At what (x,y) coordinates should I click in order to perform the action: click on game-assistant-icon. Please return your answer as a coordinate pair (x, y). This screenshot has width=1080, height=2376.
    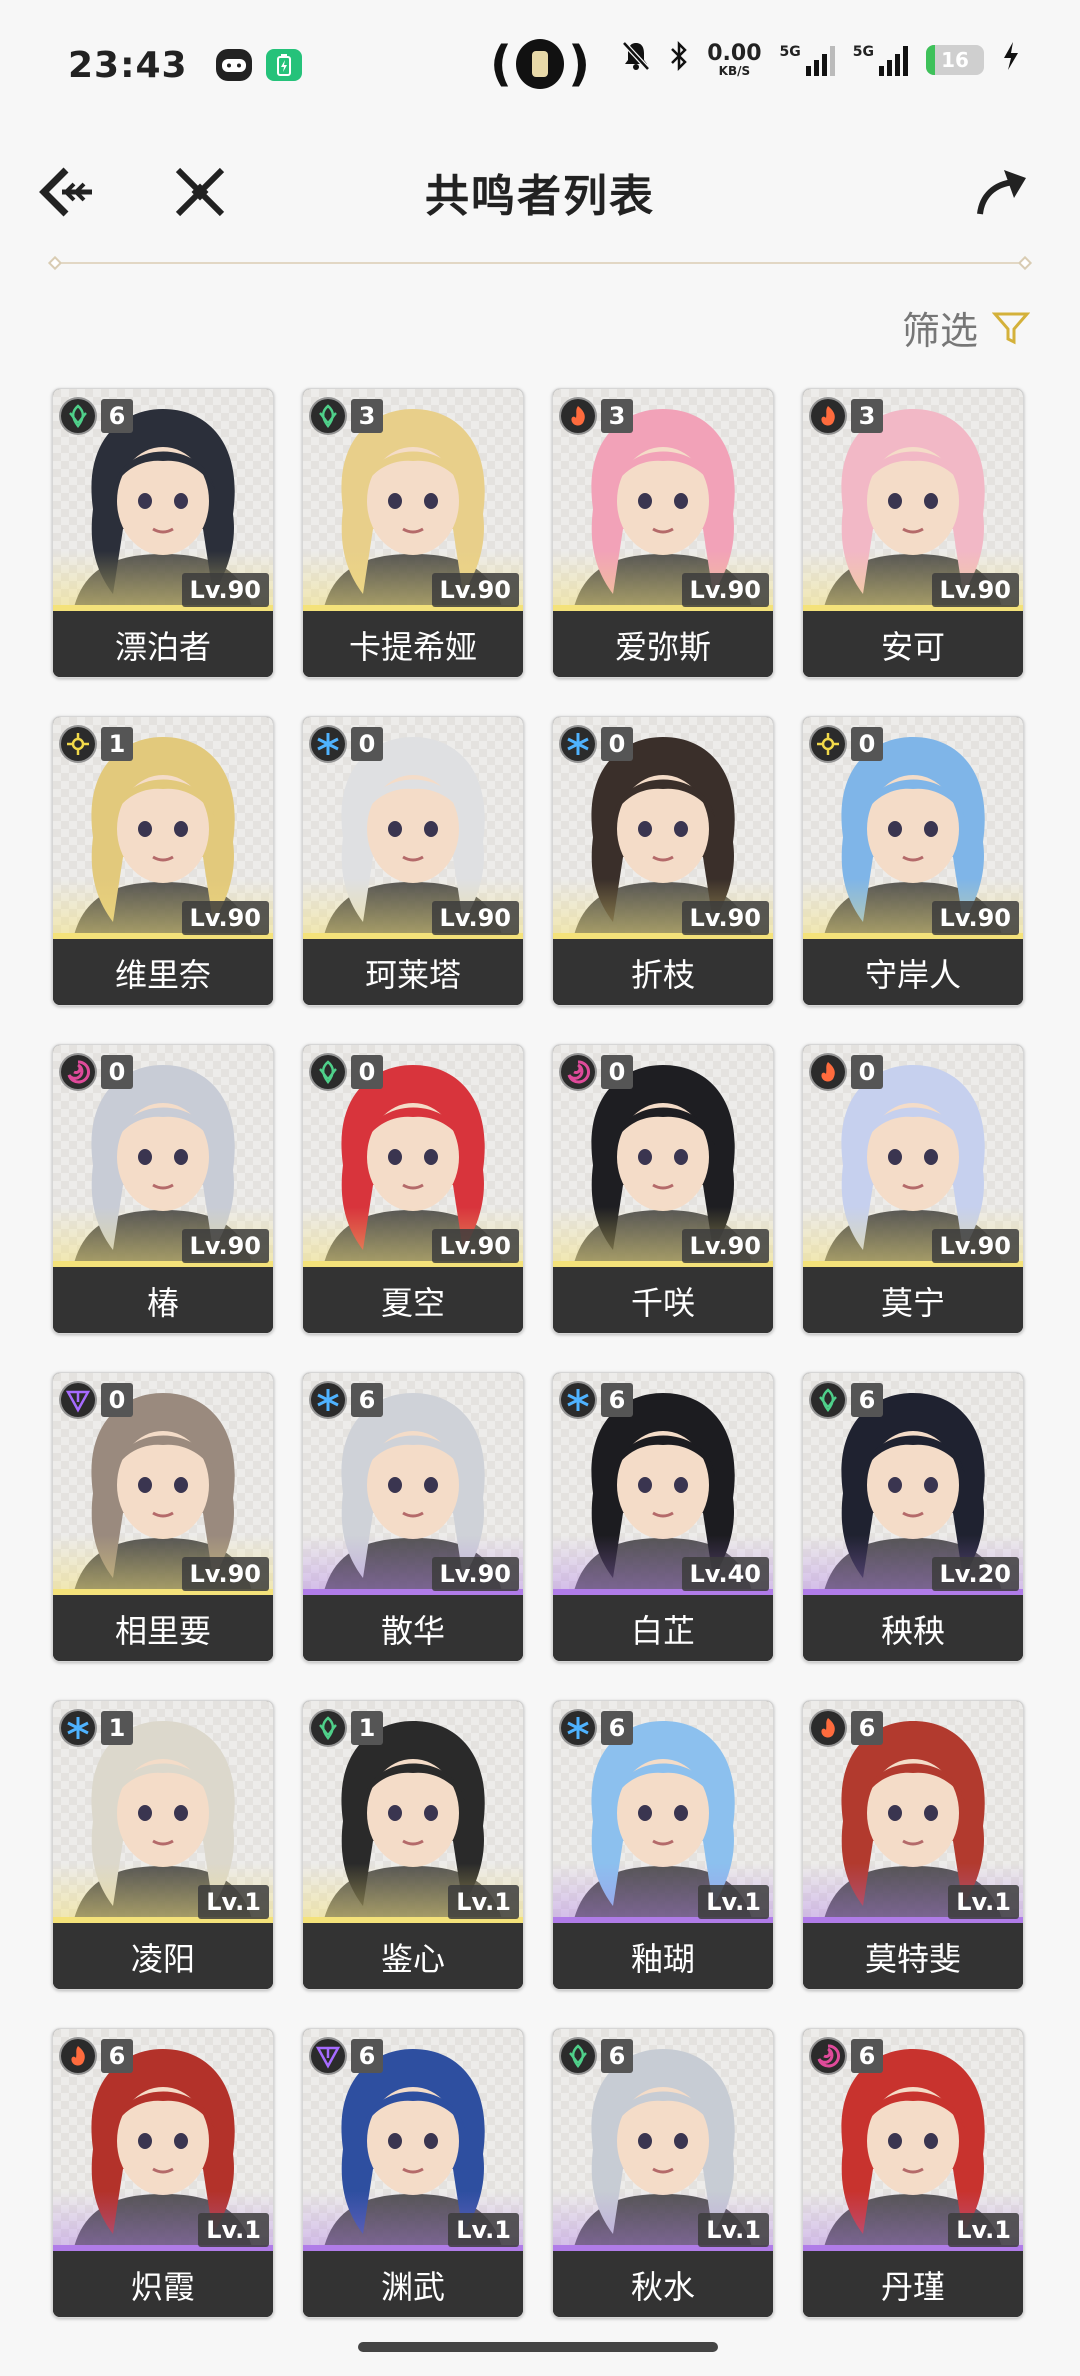
    Looking at the image, I should click on (233, 65).